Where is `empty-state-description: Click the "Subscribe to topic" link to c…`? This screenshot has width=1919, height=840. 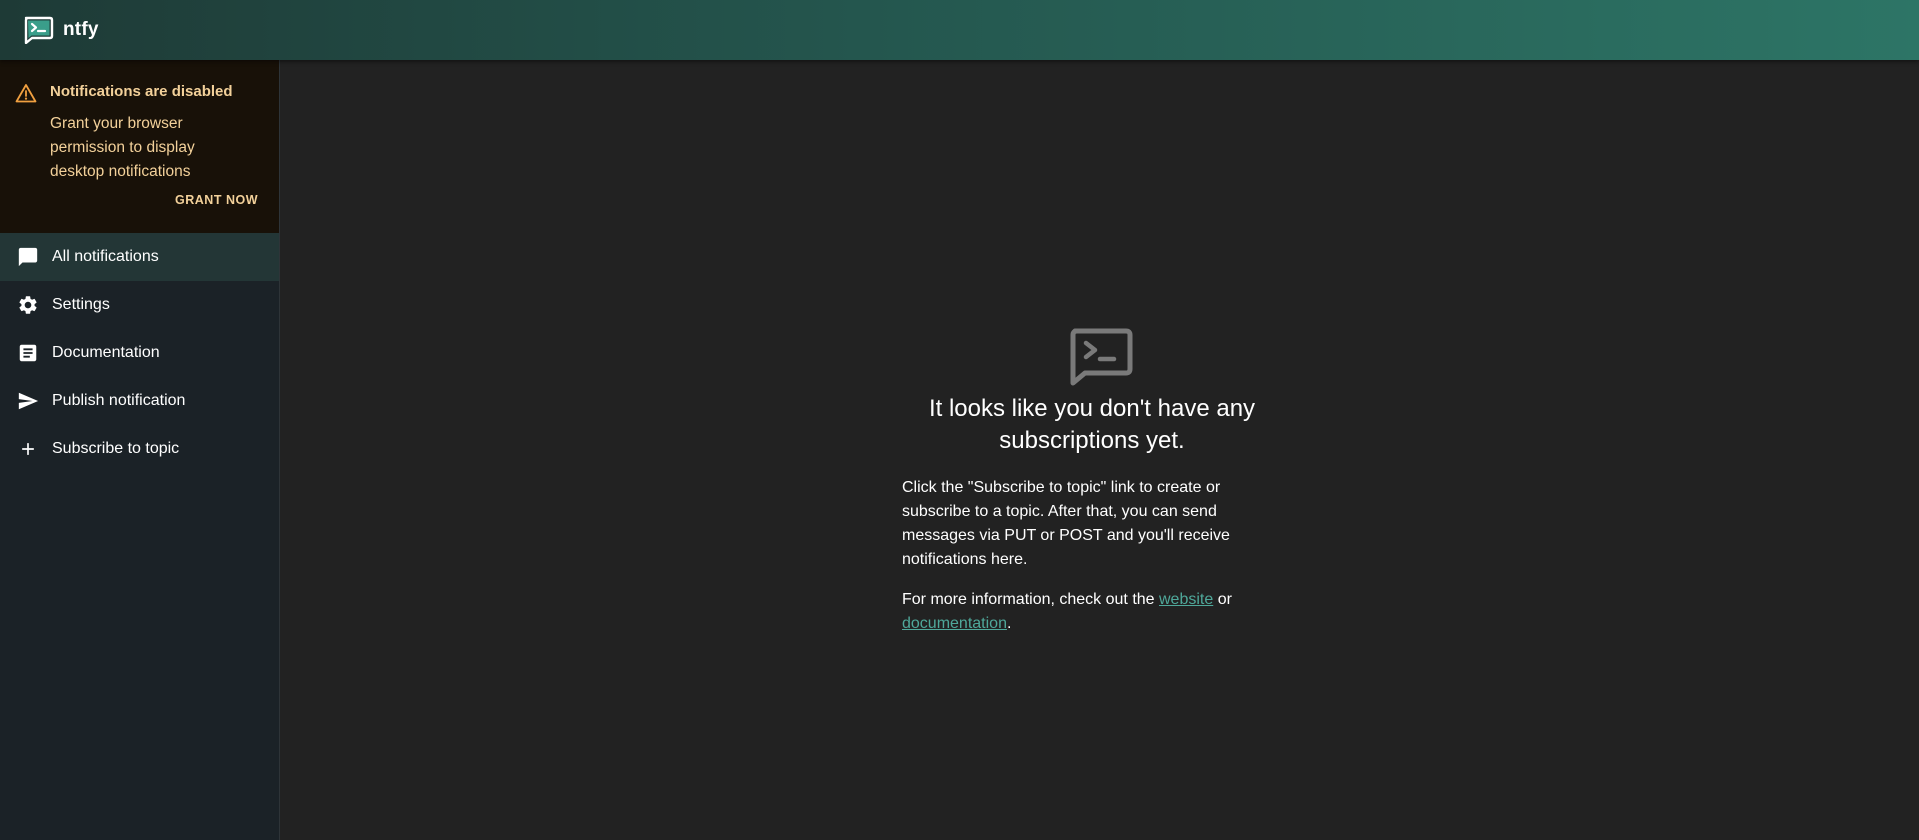 empty-state-description: Click the "Subscribe to topic" link to c… is located at coordinates (1066, 523).